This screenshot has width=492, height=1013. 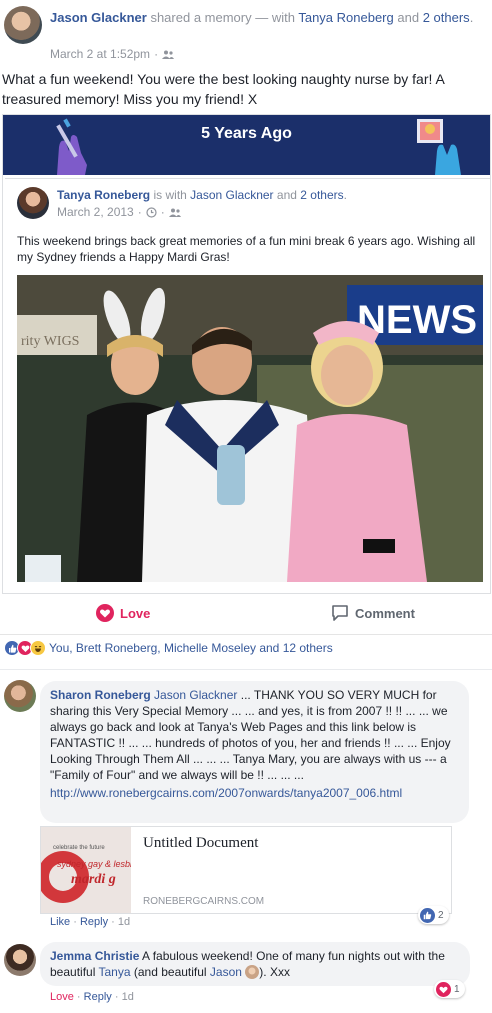 What do you see at coordinates (441, 915) in the screenshot?
I see `comment-reaction-count: 2` at bounding box center [441, 915].